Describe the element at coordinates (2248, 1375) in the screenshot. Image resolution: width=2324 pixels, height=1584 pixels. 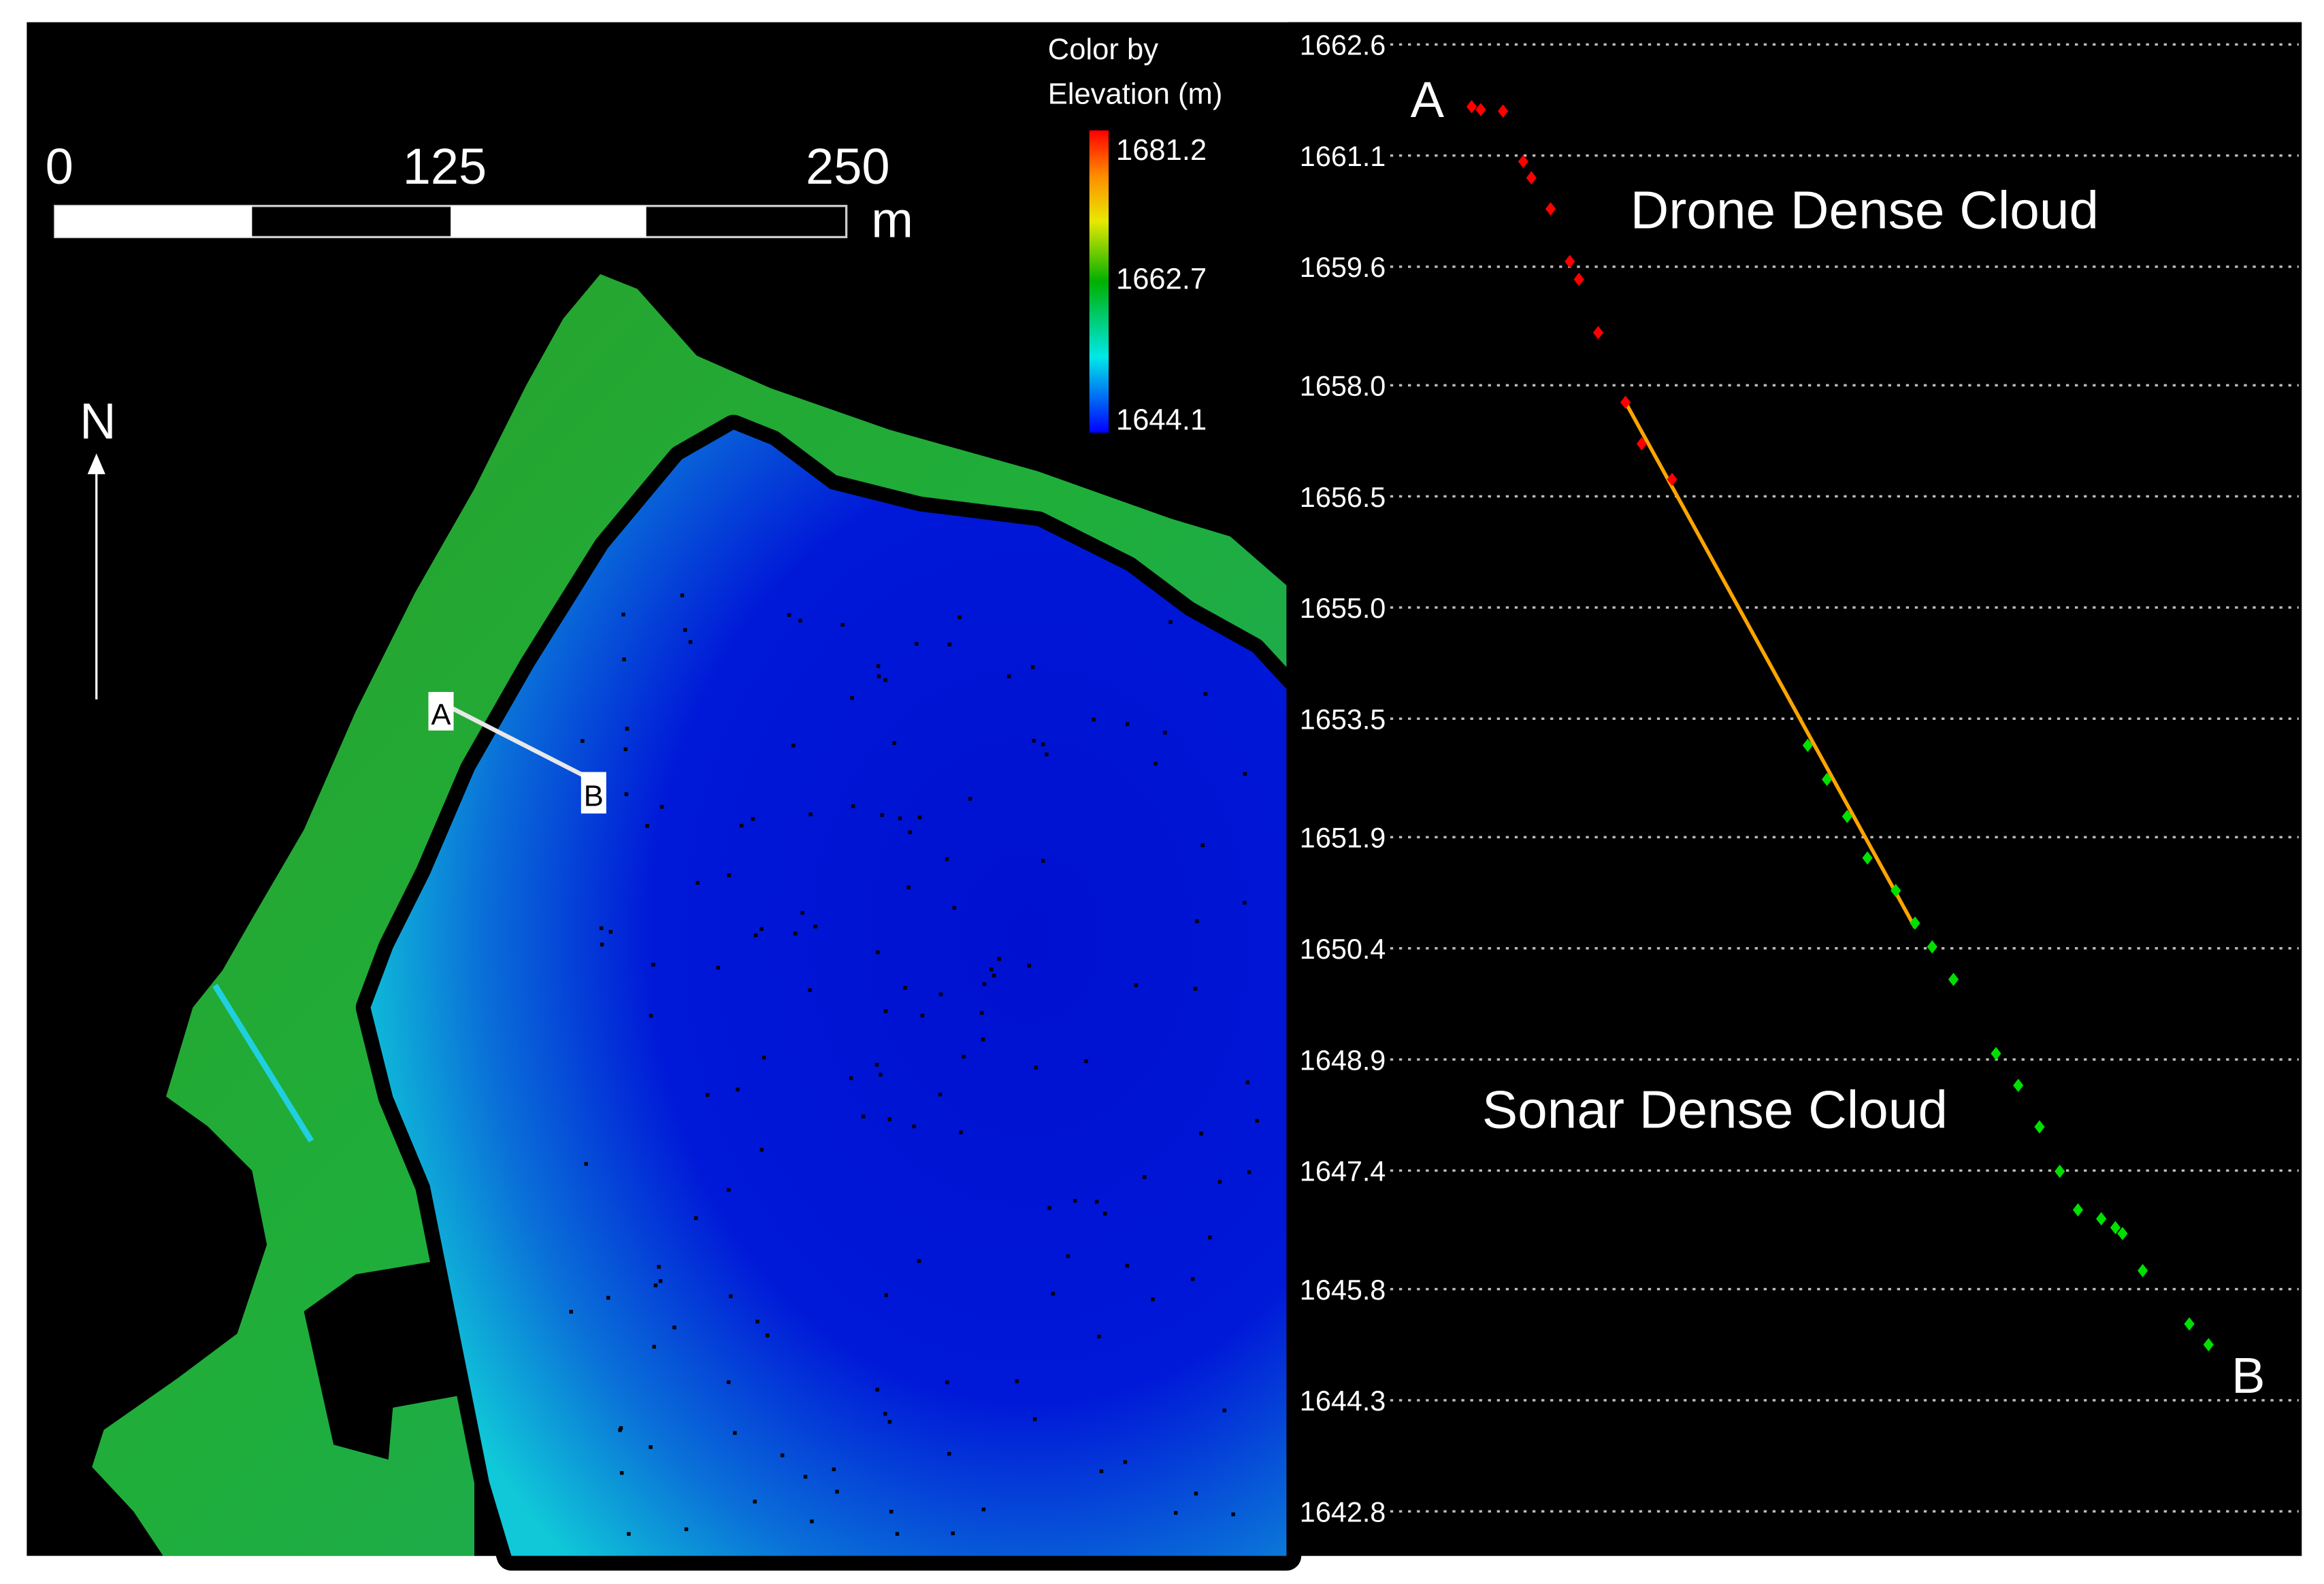
I see `profile-label-b: B` at that location.